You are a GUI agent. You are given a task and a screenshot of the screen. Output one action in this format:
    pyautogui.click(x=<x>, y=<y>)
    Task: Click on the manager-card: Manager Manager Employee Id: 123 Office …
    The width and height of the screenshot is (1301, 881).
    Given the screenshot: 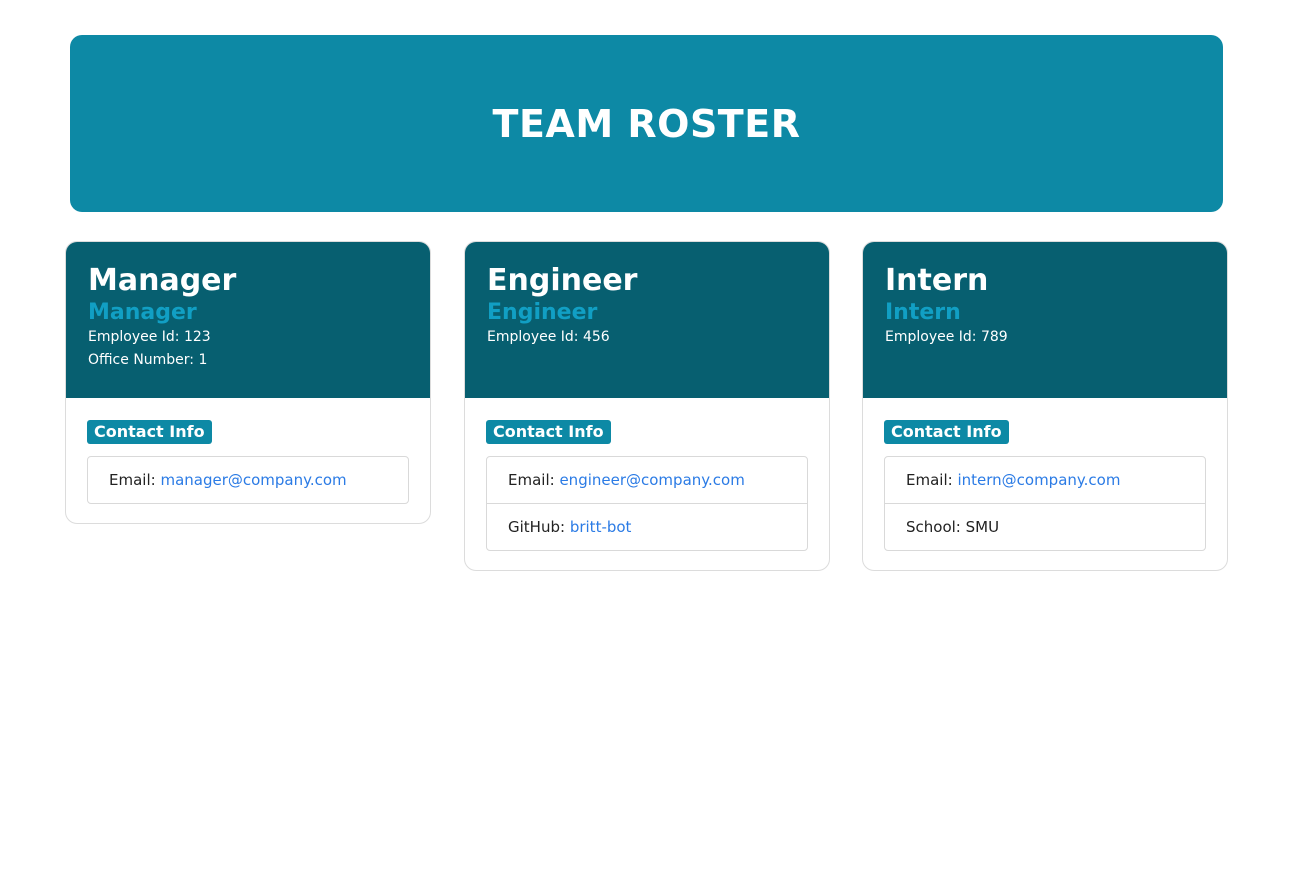 What is the action you would take?
    pyautogui.click(x=248, y=382)
    